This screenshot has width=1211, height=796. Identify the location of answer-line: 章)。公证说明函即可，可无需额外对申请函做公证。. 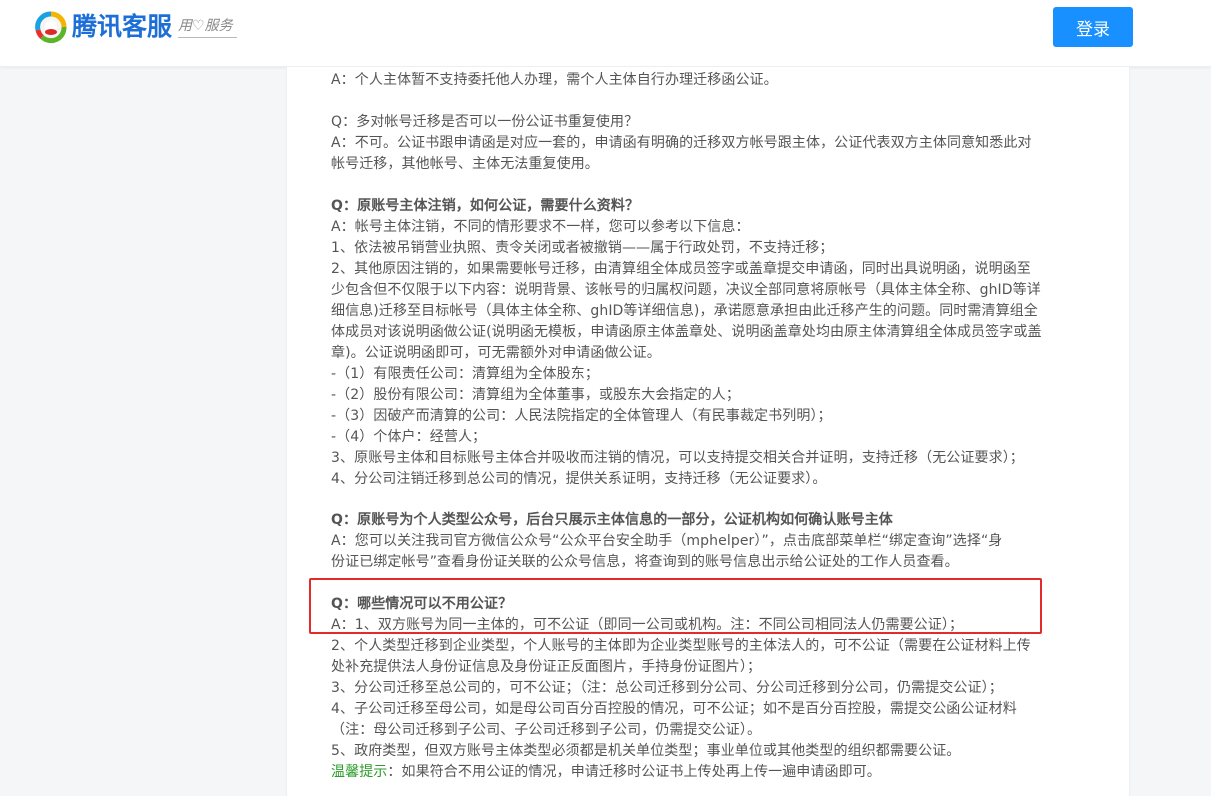
(496, 353).